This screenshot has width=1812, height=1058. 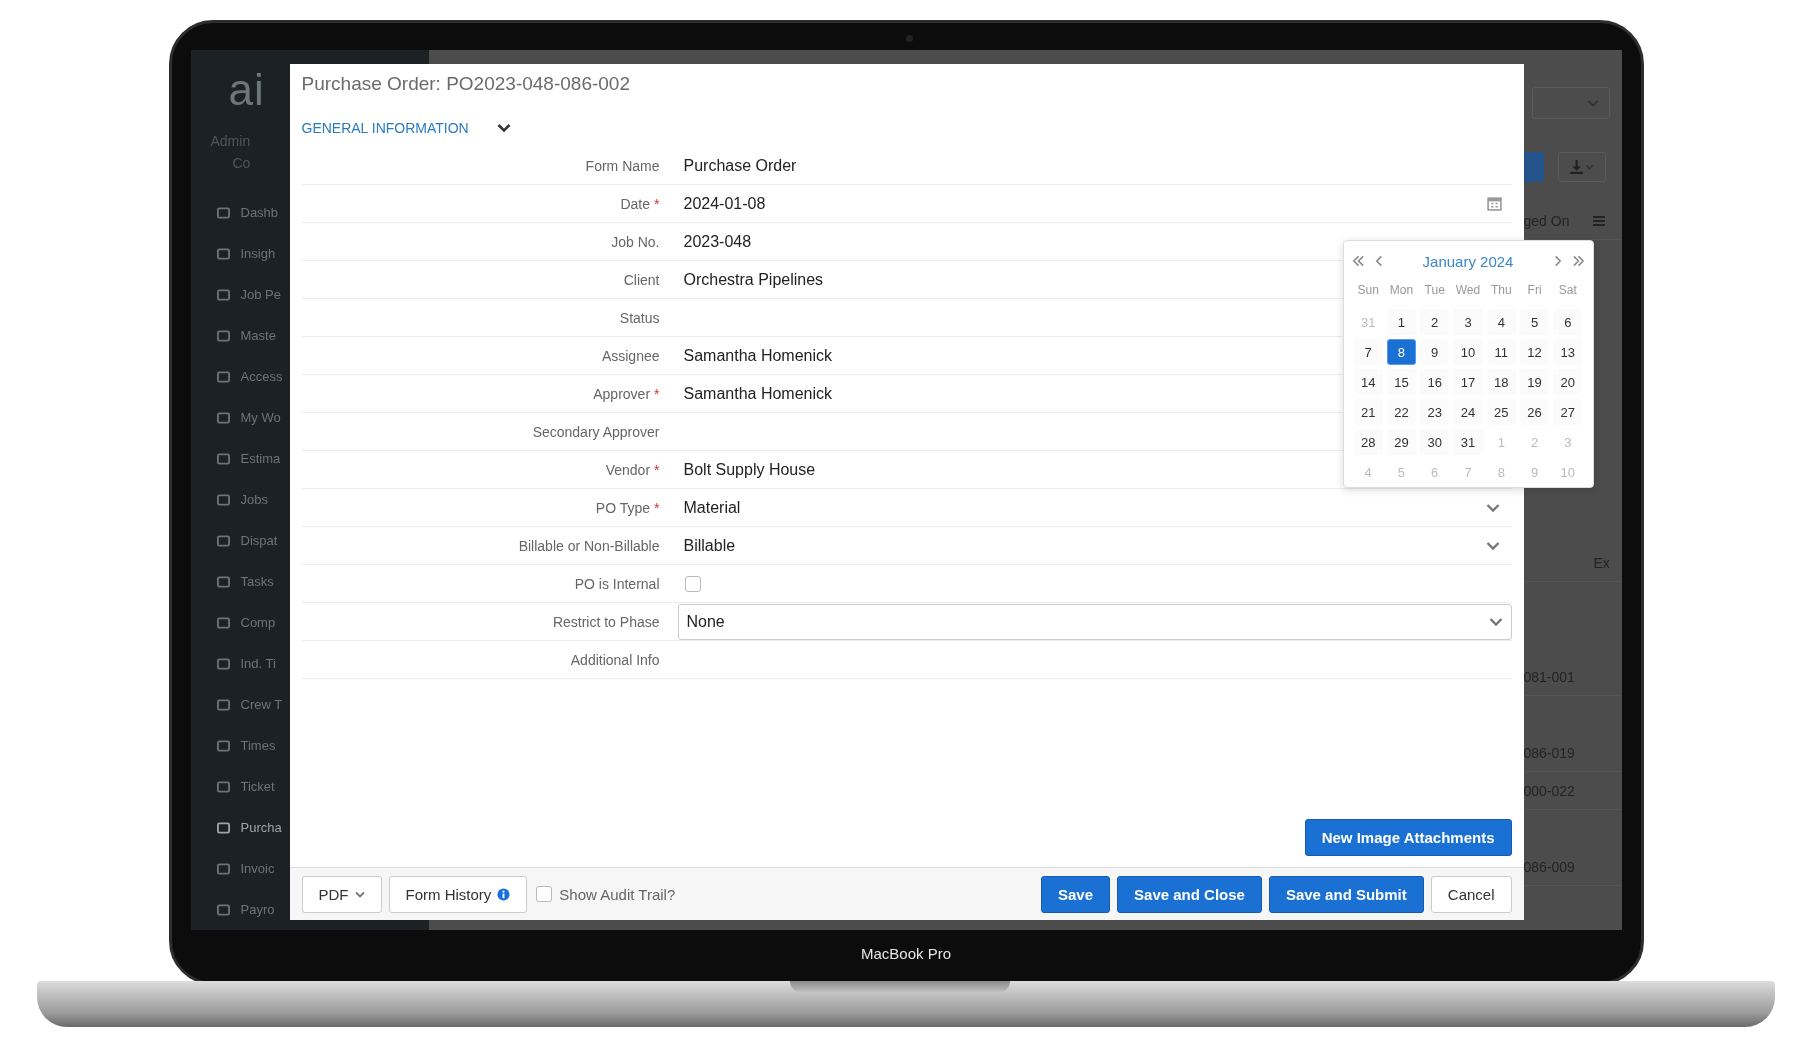 What do you see at coordinates (1501, 352) in the screenshot?
I see `calendar-day: 11` at bounding box center [1501, 352].